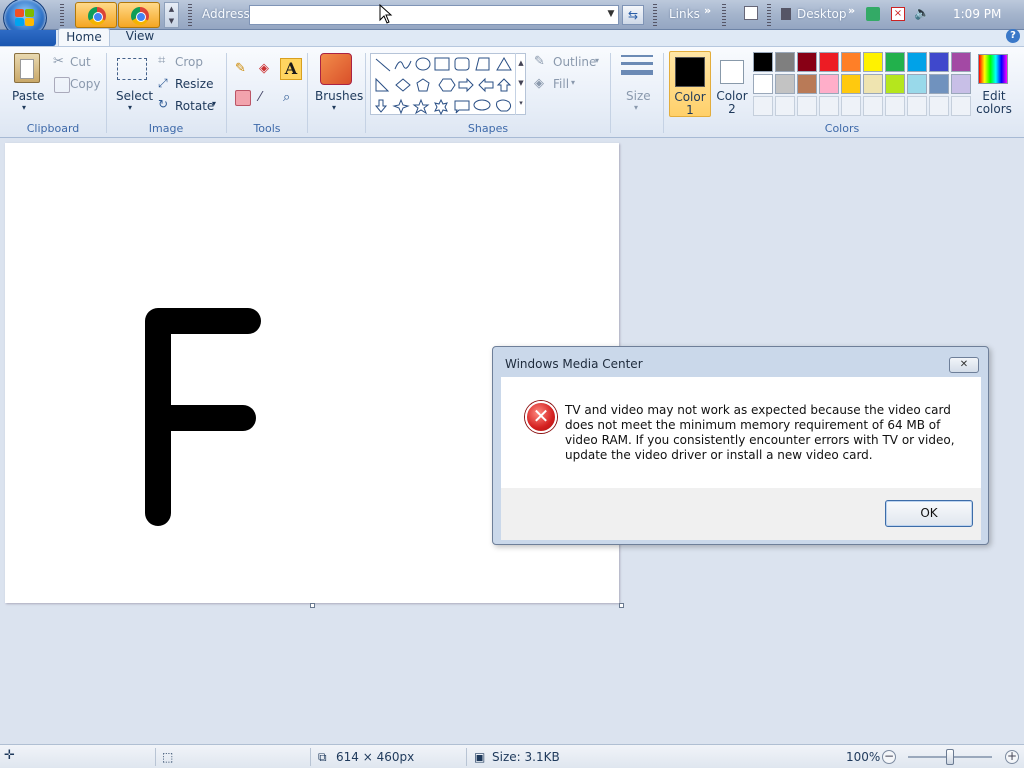 Image resolution: width=1024 pixels, height=768 pixels. What do you see at coordinates (873, 14) in the screenshot?
I see `network-tray-icon` at bounding box center [873, 14].